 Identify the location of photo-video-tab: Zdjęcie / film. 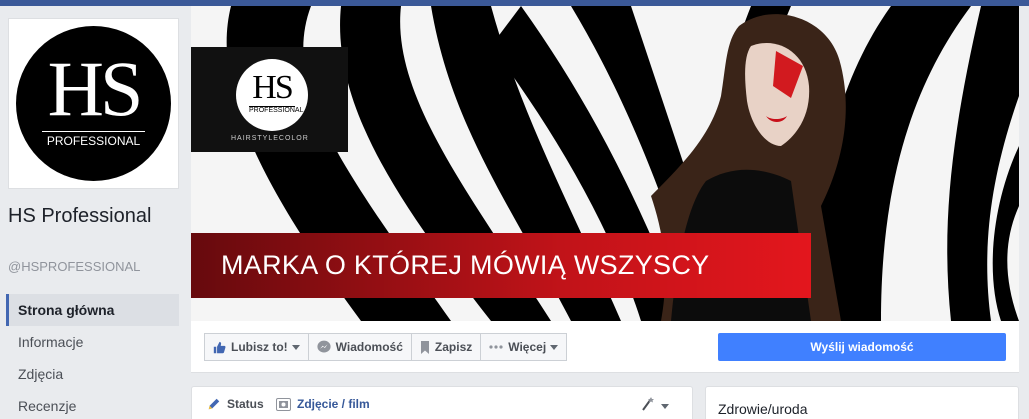
(323, 404).